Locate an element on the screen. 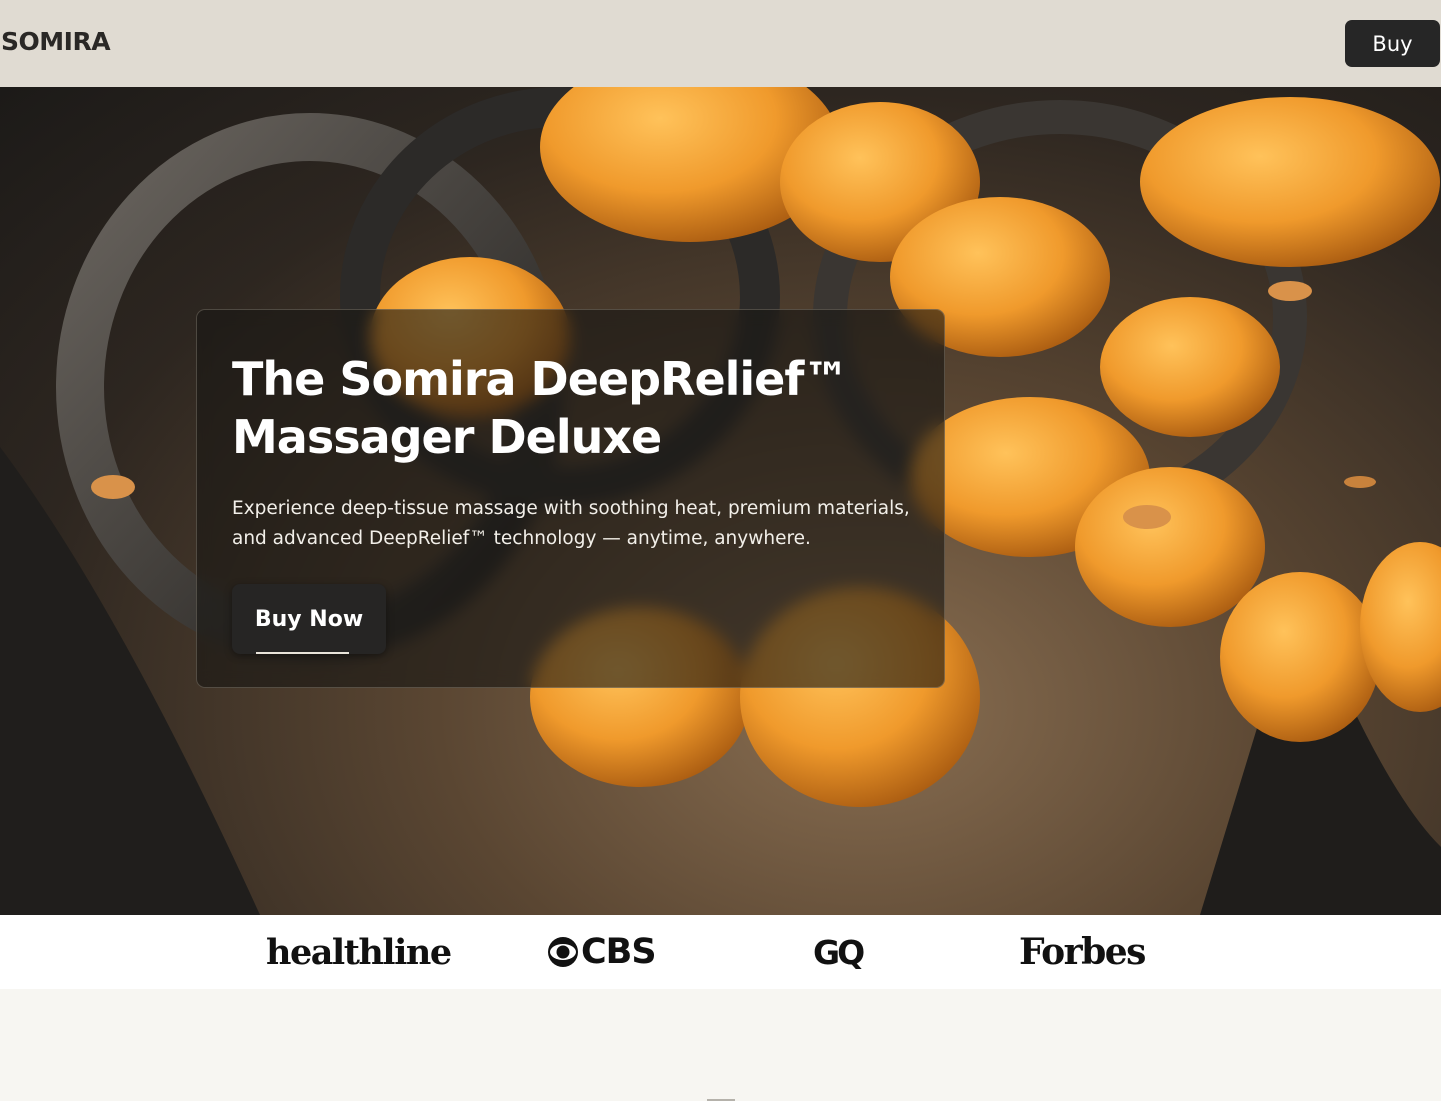  cbs-logo: CBS is located at coordinates (602, 952).